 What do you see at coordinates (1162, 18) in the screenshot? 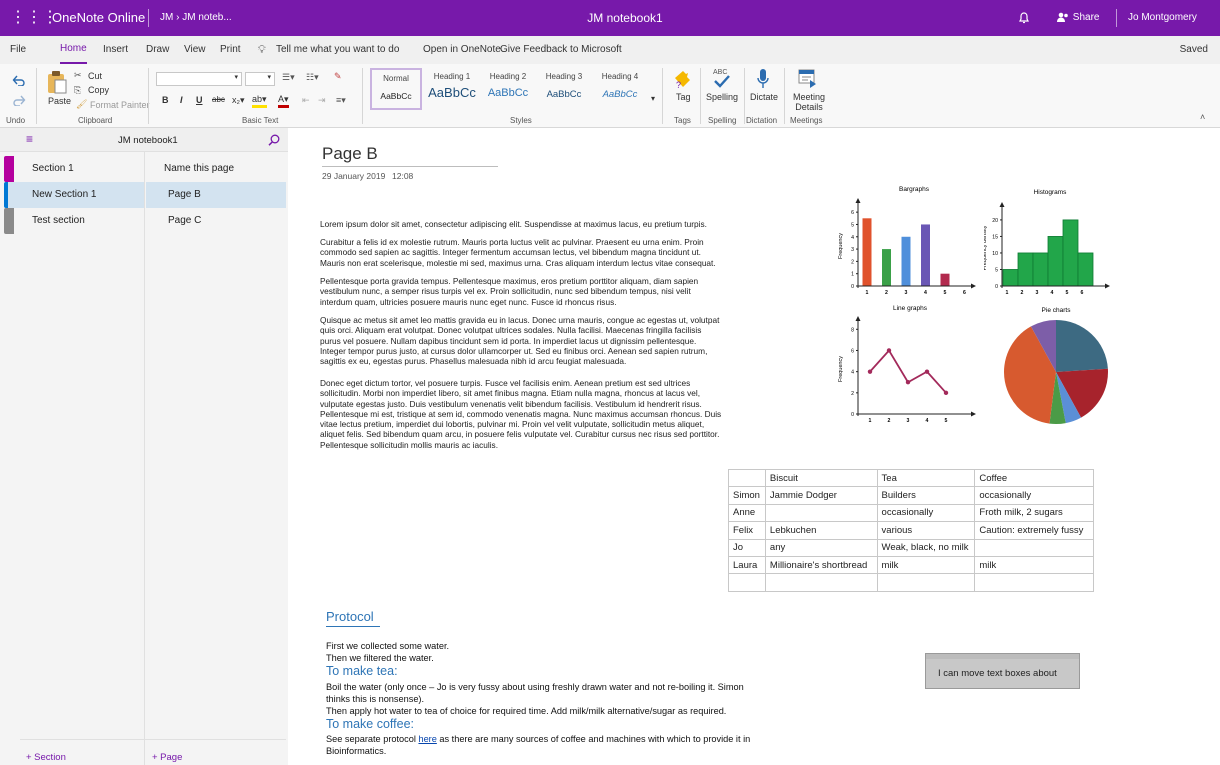
I see `user-name: Jo Montgomery` at bounding box center [1162, 18].